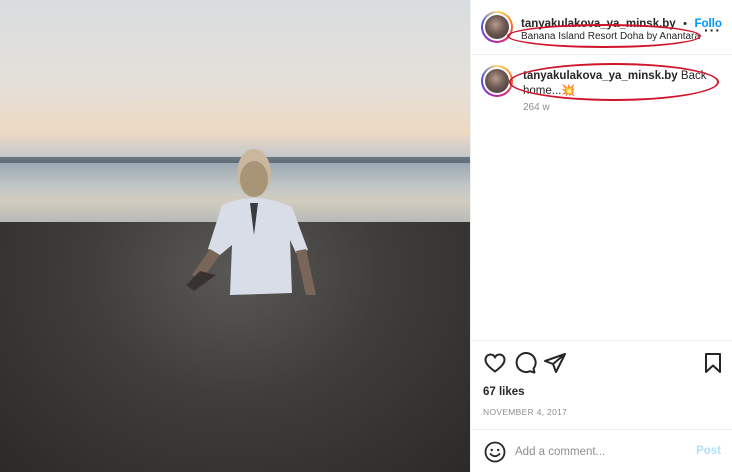 This screenshot has height=472, width=732. What do you see at coordinates (504, 392) in the screenshot?
I see `likes-count: 67 likes` at bounding box center [504, 392].